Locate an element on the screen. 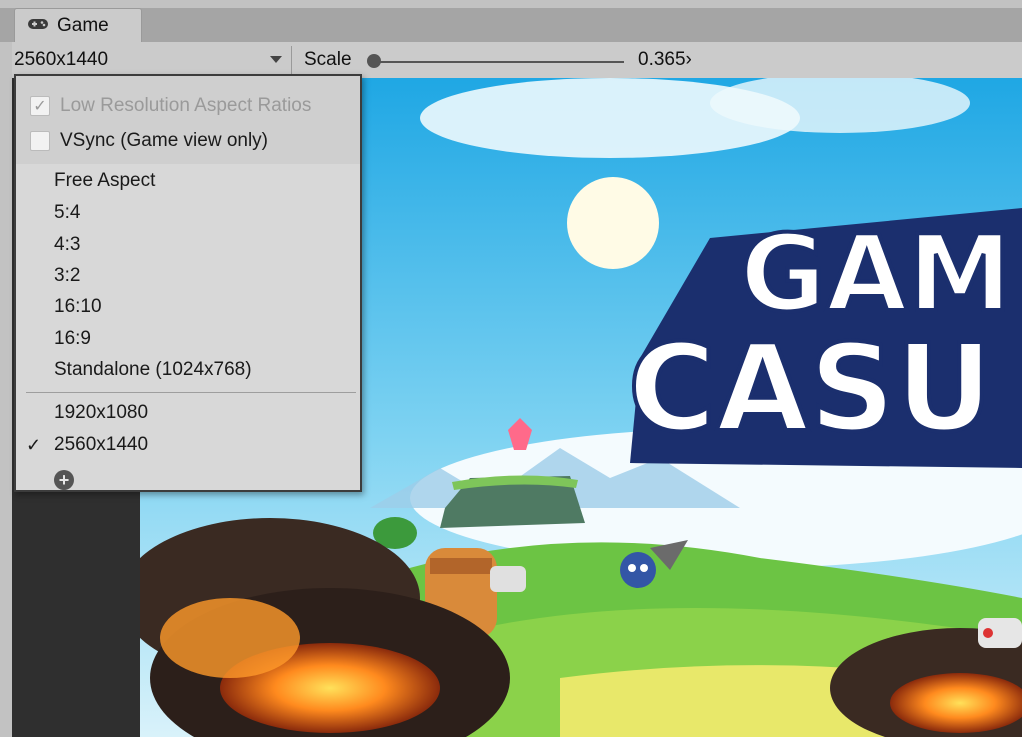 The image size is (1022, 737). tab-game: Game is located at coordinates (78, 25).